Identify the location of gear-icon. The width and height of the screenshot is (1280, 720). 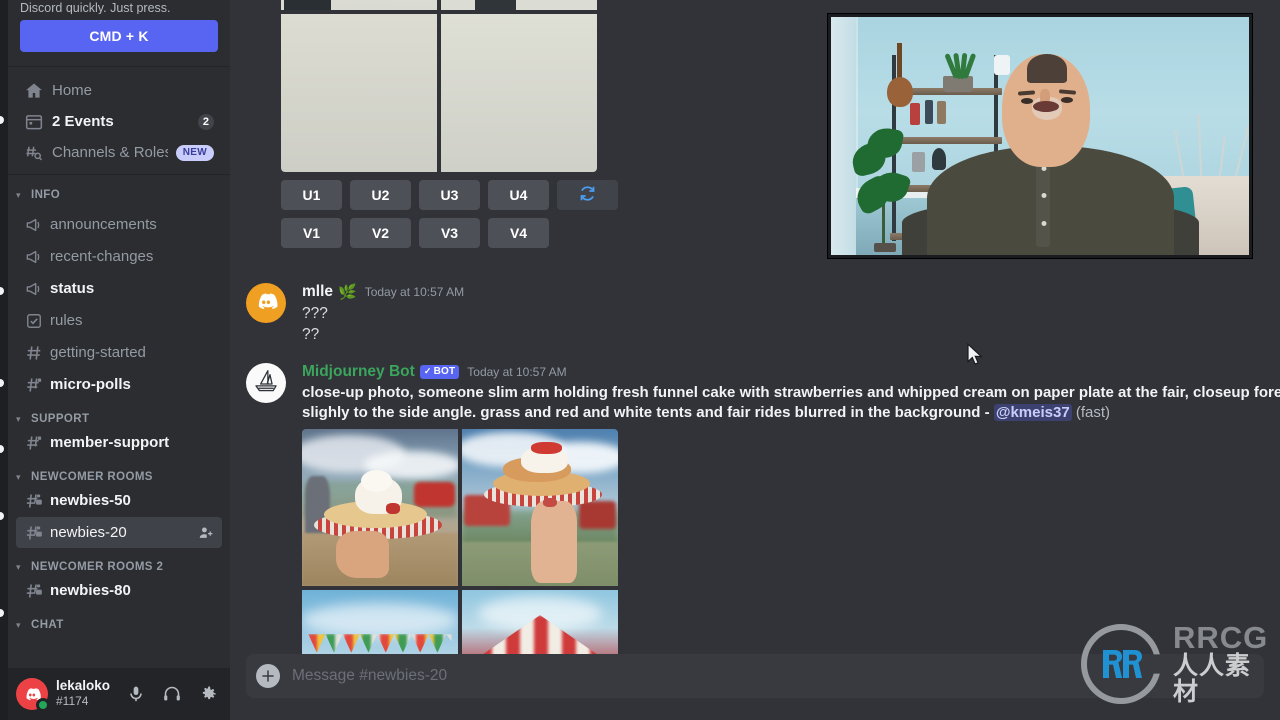
(208, 694).